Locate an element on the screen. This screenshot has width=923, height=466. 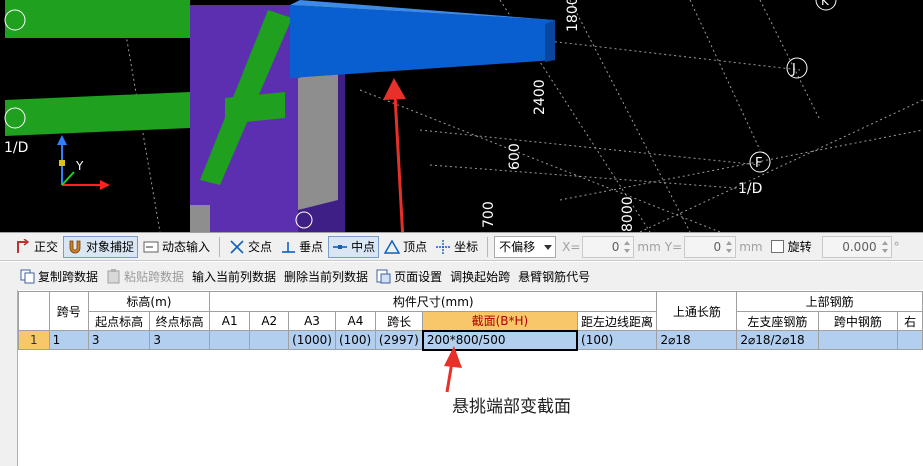
red-arrow-to-section-cell is located at coordinates (453, 369).